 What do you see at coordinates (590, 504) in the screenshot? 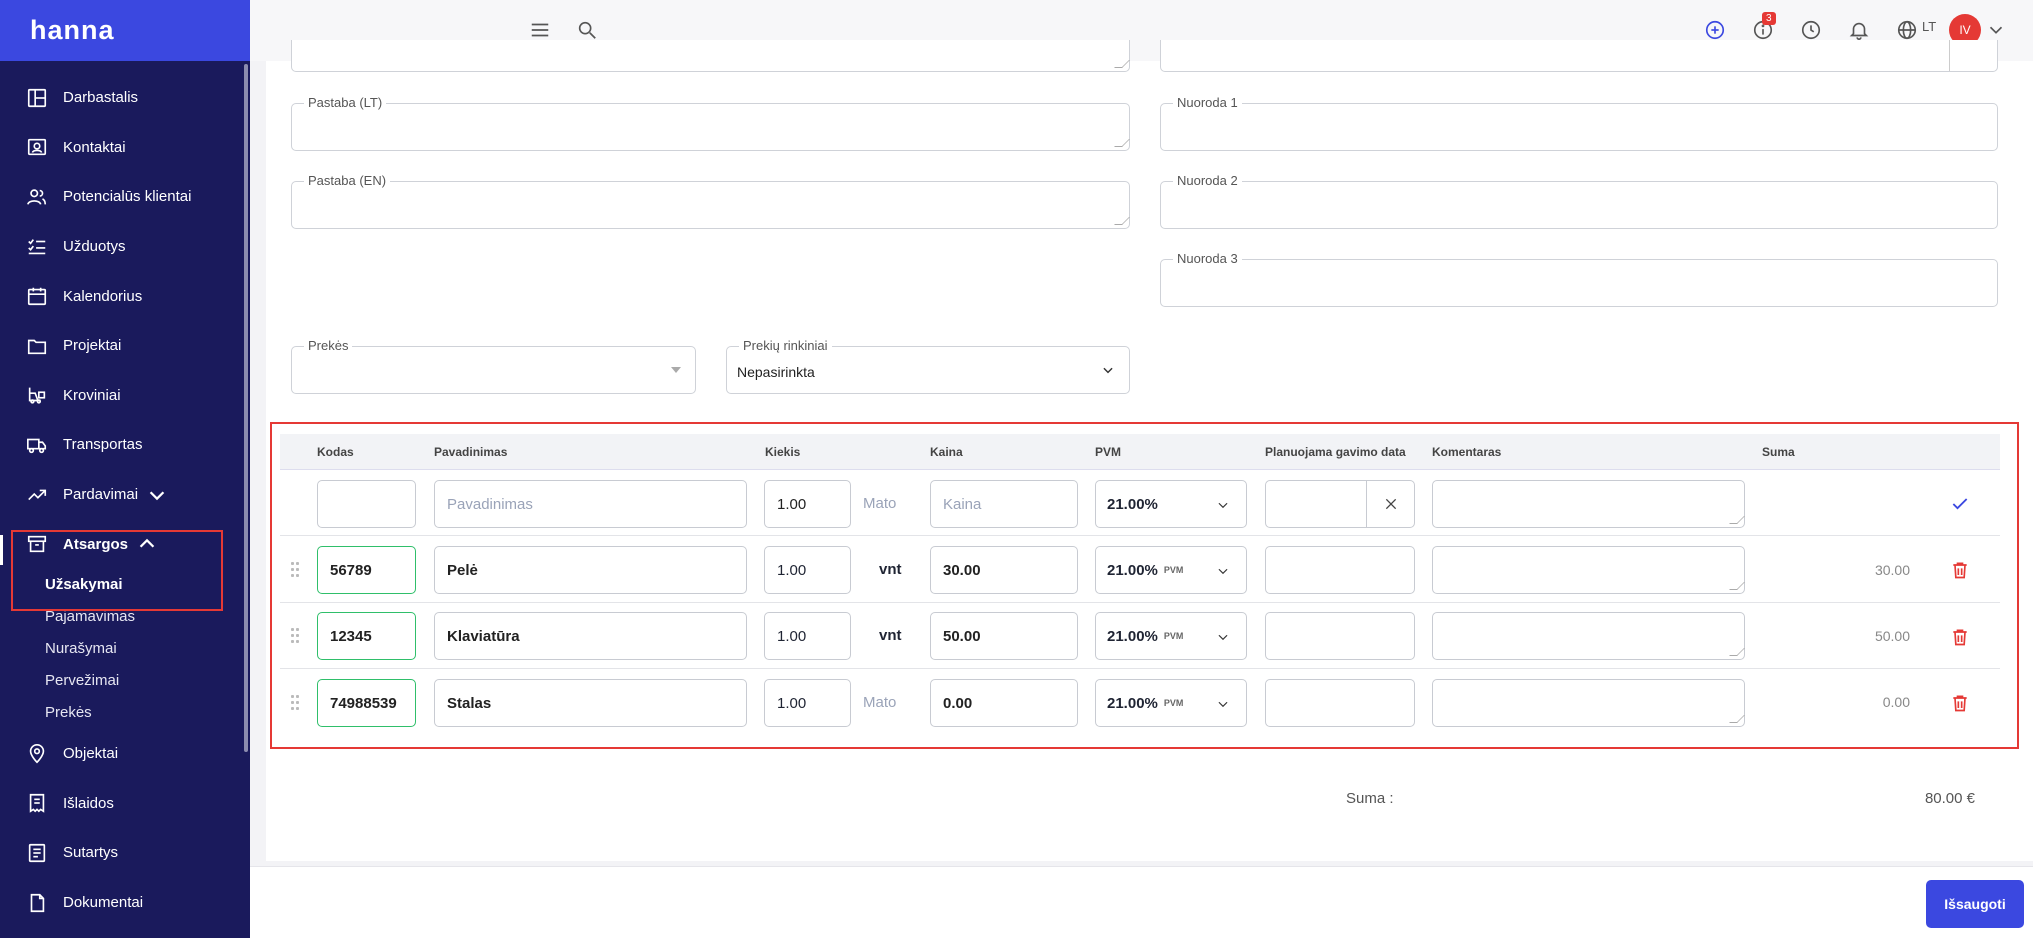
I see `name-input: Pavadinimas` at bounding box center [590, 504].